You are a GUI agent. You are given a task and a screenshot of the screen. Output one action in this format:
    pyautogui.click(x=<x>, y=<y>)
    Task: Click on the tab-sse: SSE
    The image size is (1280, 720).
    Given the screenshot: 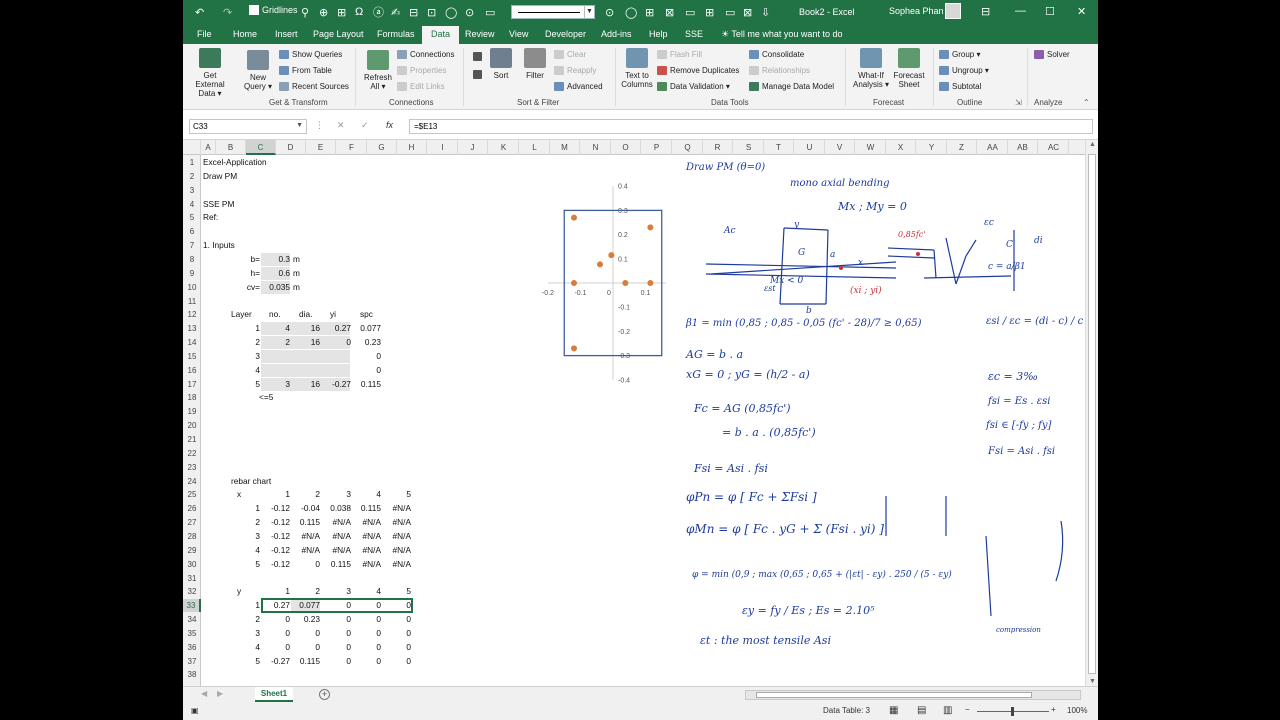 What is the action you would take?
    pyautogui.click(x=694, y=34)
    